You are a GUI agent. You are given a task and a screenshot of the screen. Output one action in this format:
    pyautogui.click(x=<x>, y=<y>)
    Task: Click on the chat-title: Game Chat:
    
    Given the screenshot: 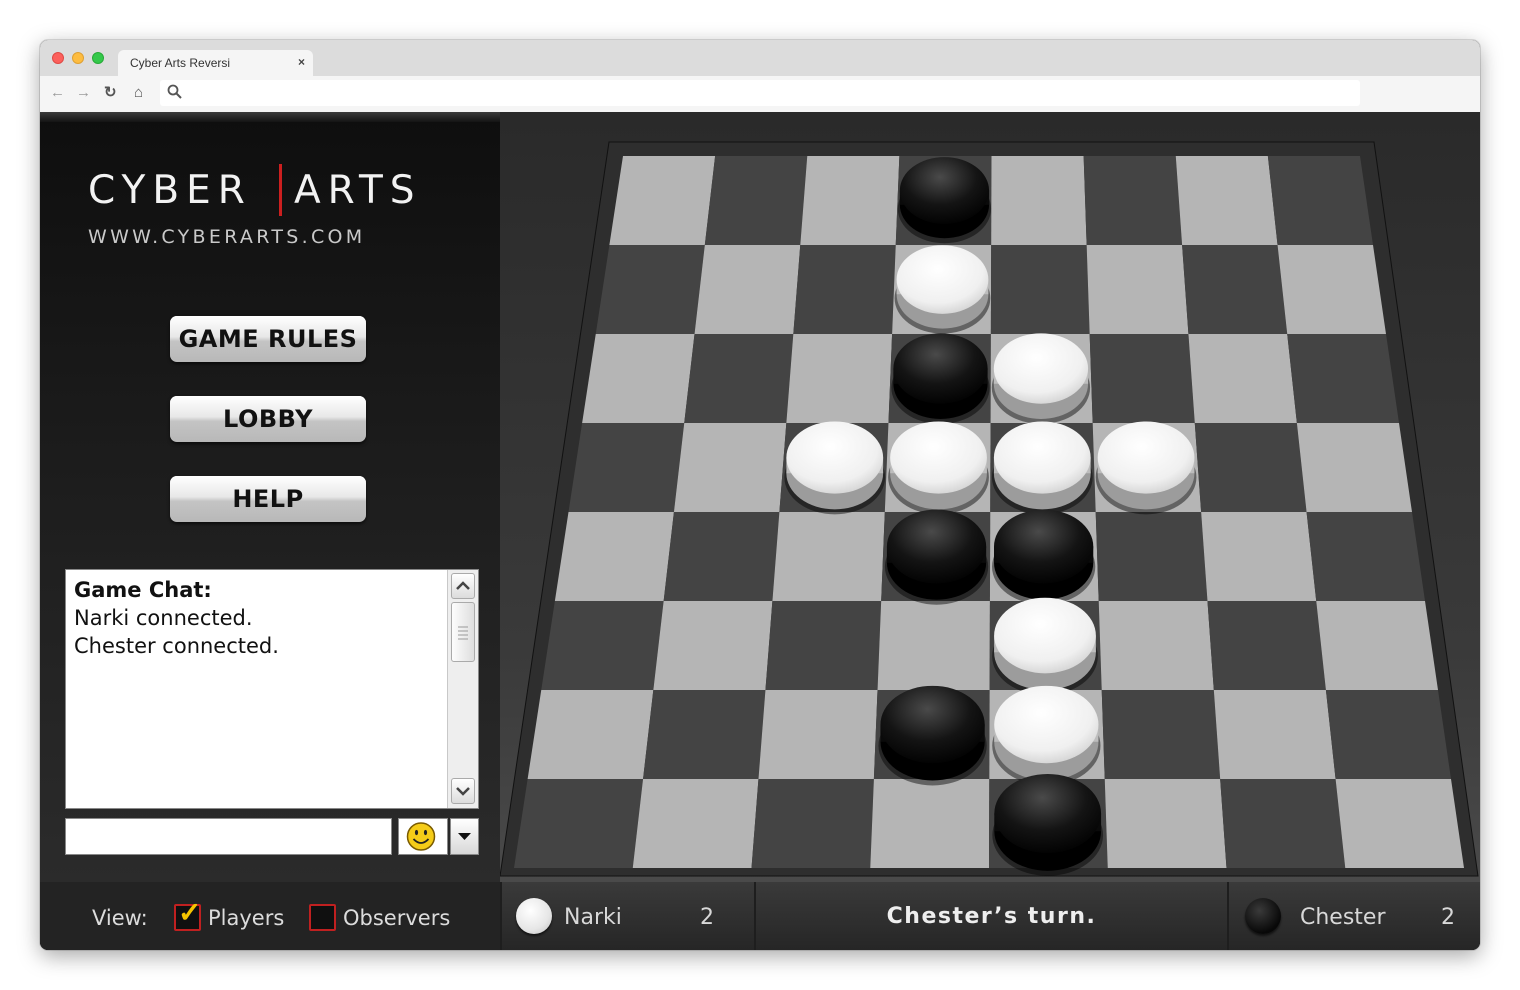 What is the action you would take?
    pyautogui.click(x=143, y=590)
    